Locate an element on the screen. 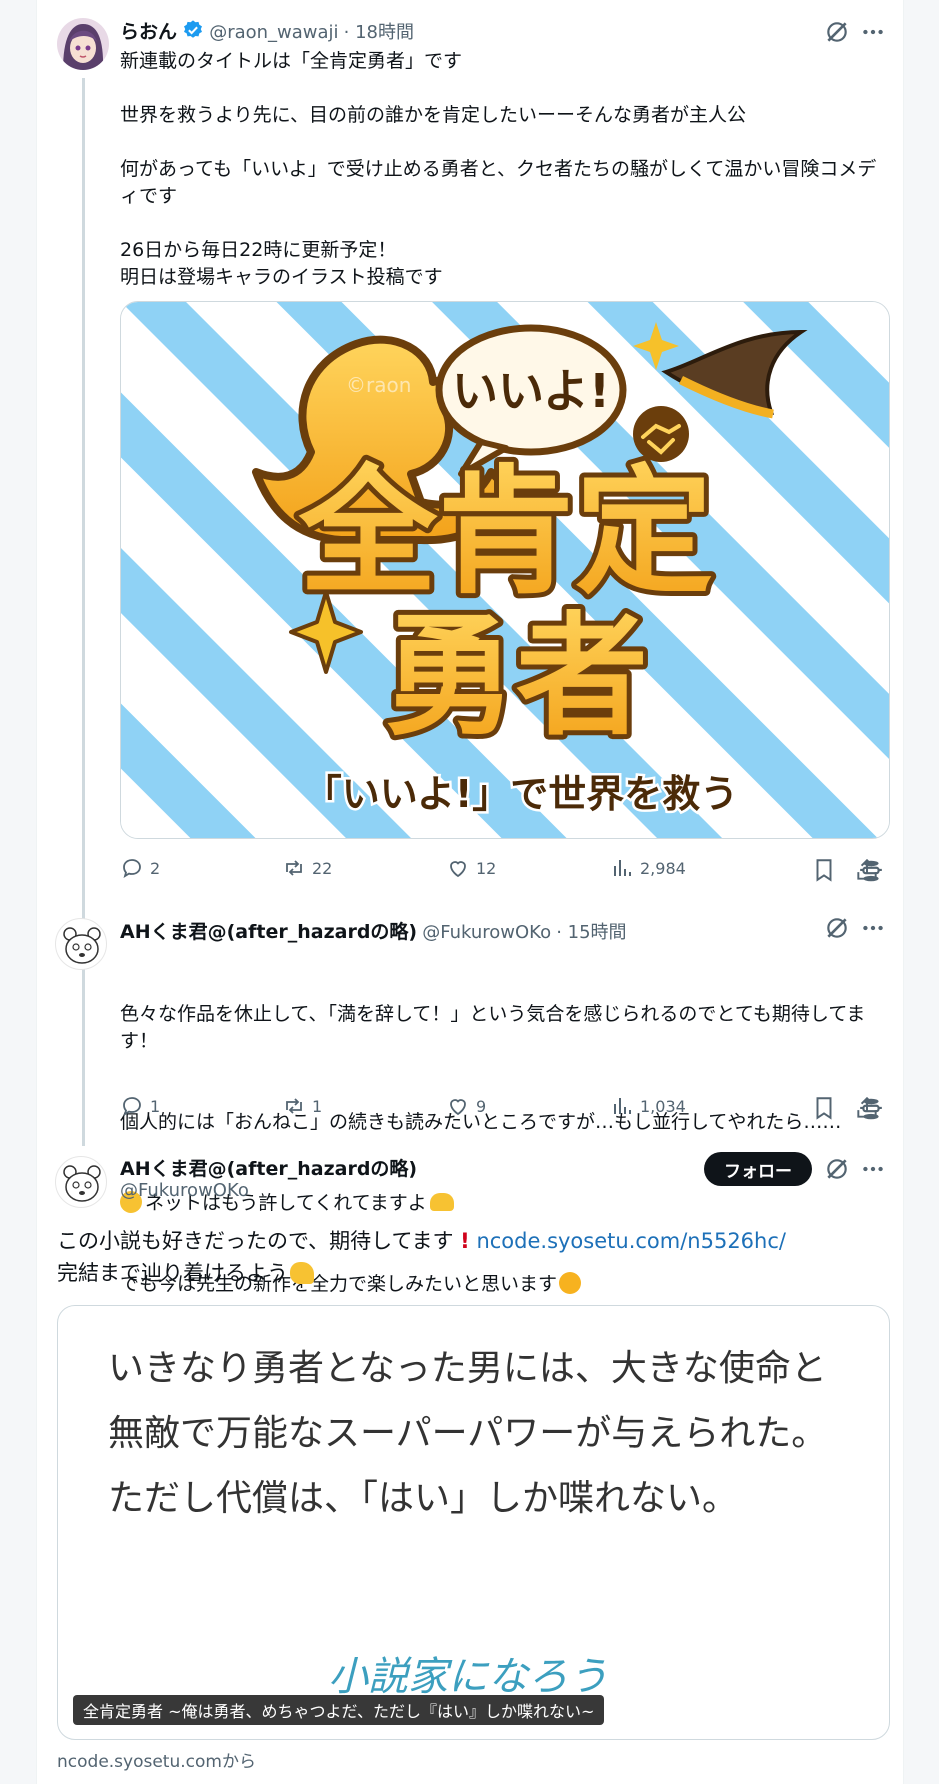 This screenshot has width=939, height=1784. post-header: らおん @raon_wawaji · 18時間 is located at coordinates (470, 32).